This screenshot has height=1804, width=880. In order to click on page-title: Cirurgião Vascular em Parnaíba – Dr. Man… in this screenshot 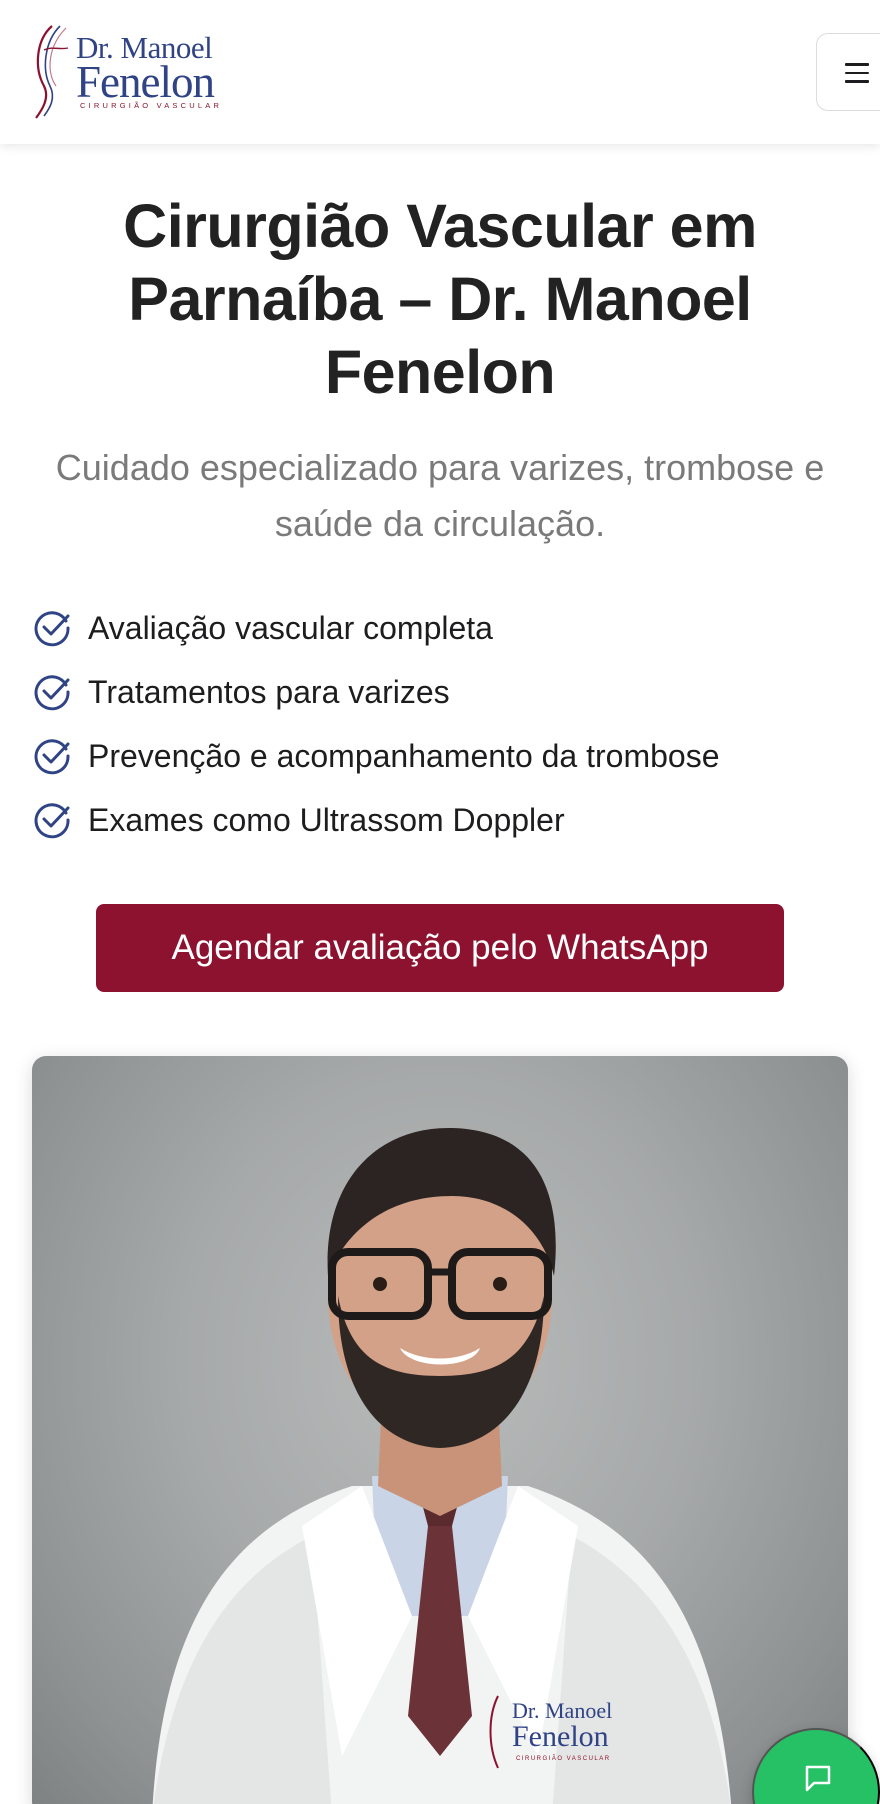, I will do `click(440, 299)`.